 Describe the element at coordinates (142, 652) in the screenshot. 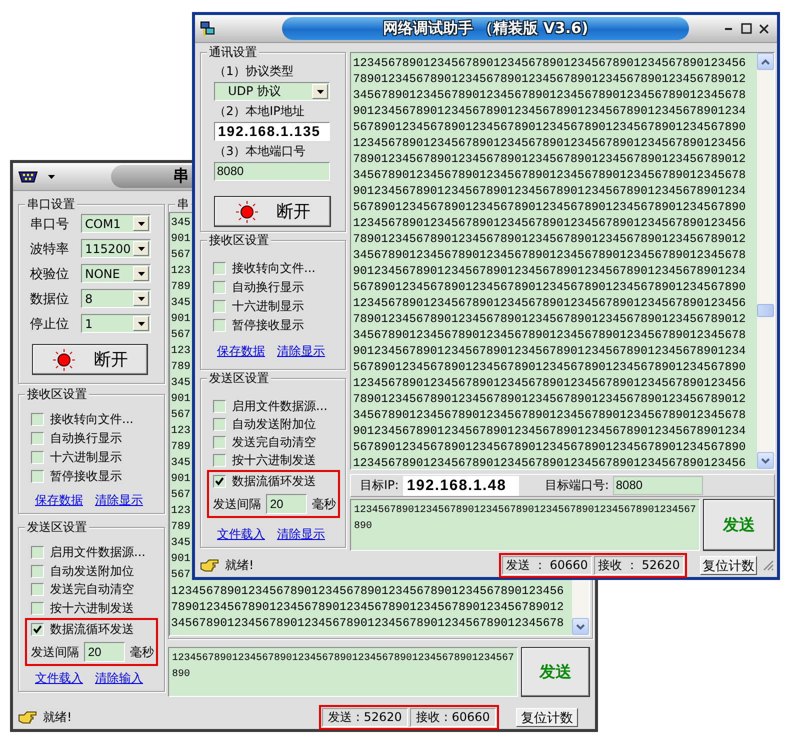

I see `unit-label: 毫秒` at that location.